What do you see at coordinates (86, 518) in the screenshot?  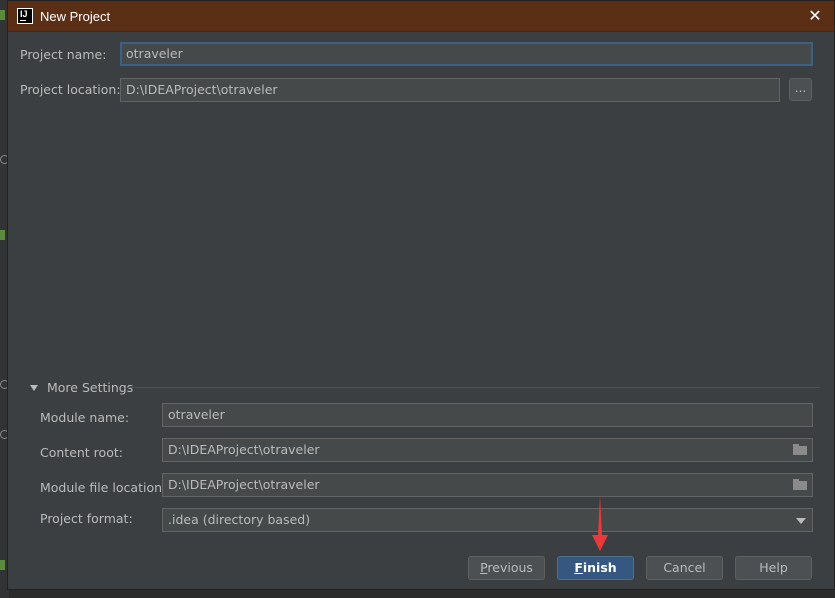 I see `project-format-label: Project format:` at bounding box center [86, 518].